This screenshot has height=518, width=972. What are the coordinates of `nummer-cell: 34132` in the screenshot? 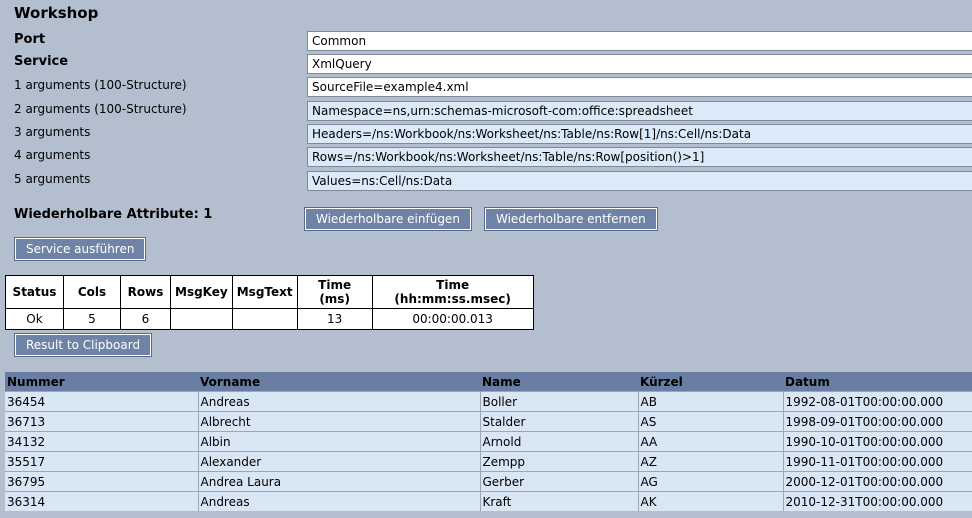 It's located at (102, 441).